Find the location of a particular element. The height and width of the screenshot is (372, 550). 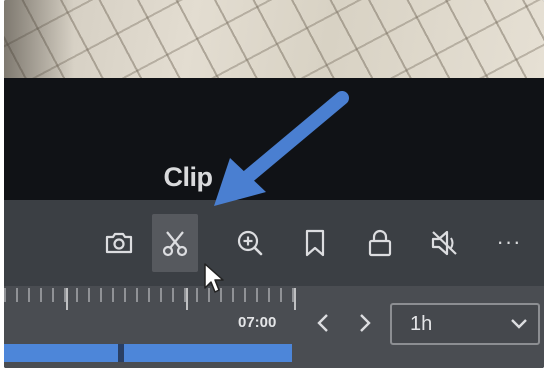

snapshot-button is located at coordinates (119, 243).